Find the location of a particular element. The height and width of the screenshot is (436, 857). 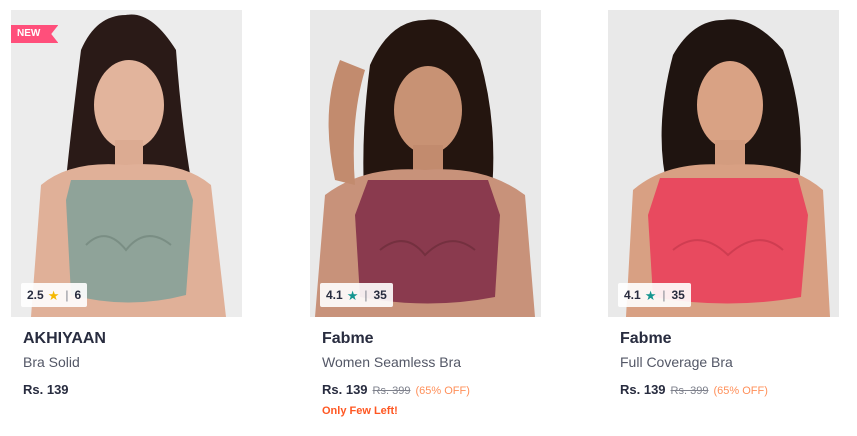

price-row: Rs. 139 is located at coordinates (132, 389).